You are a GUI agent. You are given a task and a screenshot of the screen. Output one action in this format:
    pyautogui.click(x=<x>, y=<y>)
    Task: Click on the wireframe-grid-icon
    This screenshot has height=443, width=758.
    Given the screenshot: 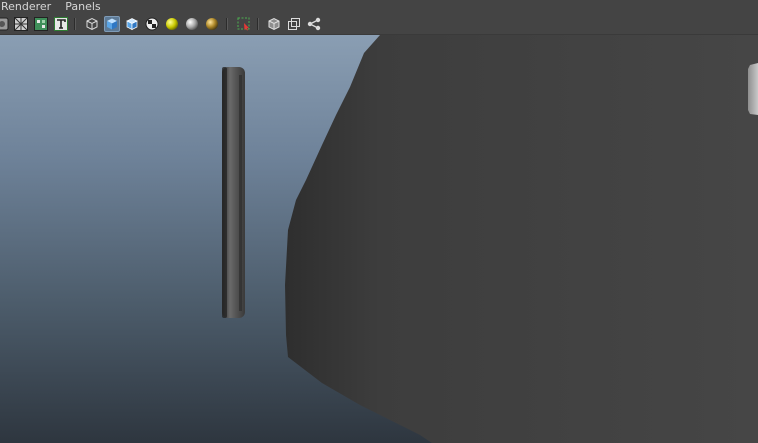 What is the action you would take?
    pyautogui.click(x=21, y=24)
    